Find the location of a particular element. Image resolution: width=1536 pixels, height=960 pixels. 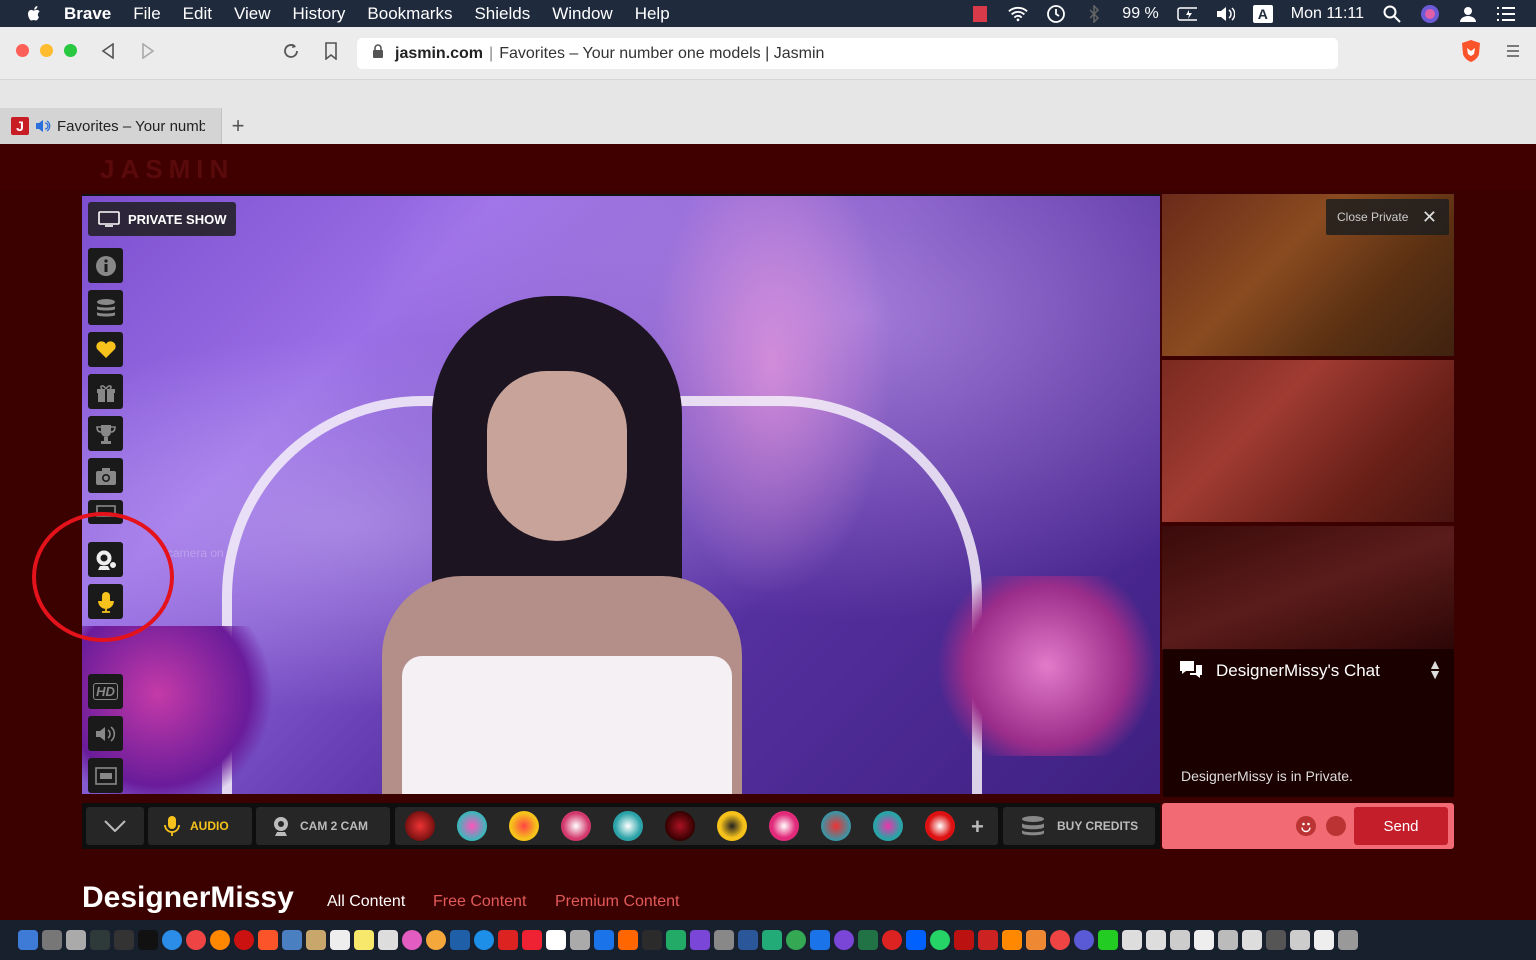

chrome-icon is located at coordinates (196, 940).